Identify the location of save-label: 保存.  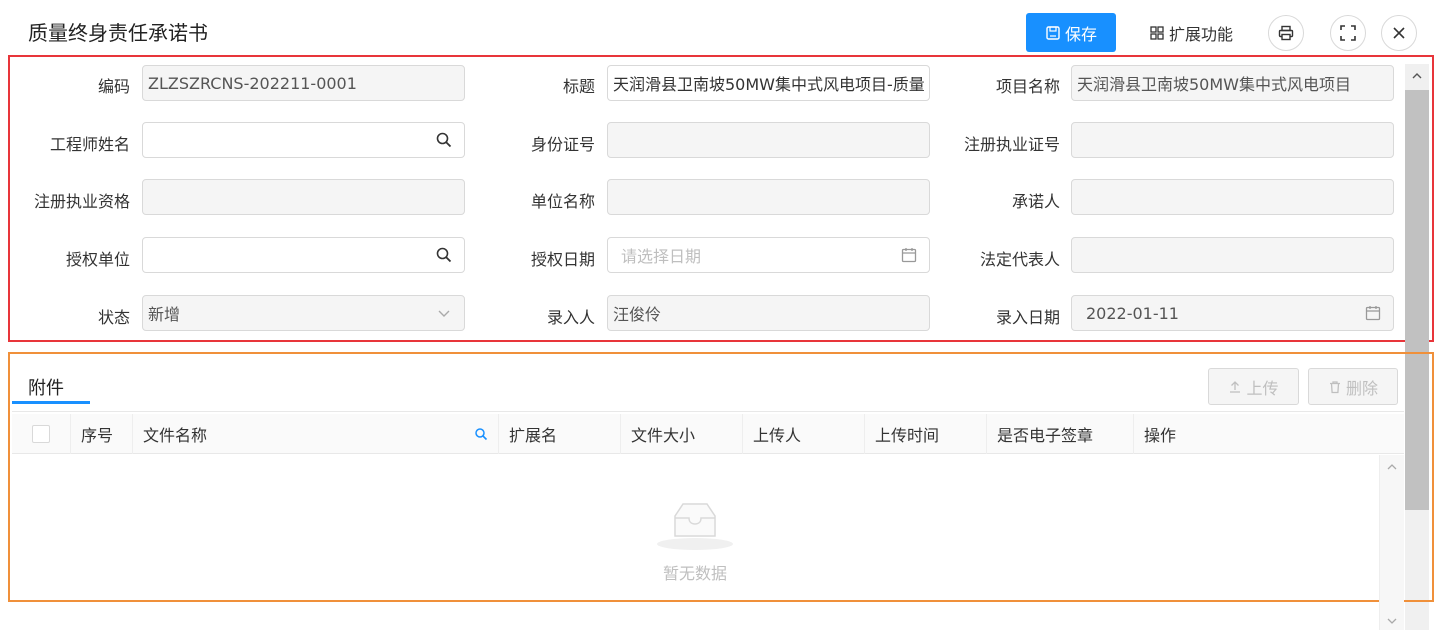
(1080, 34).